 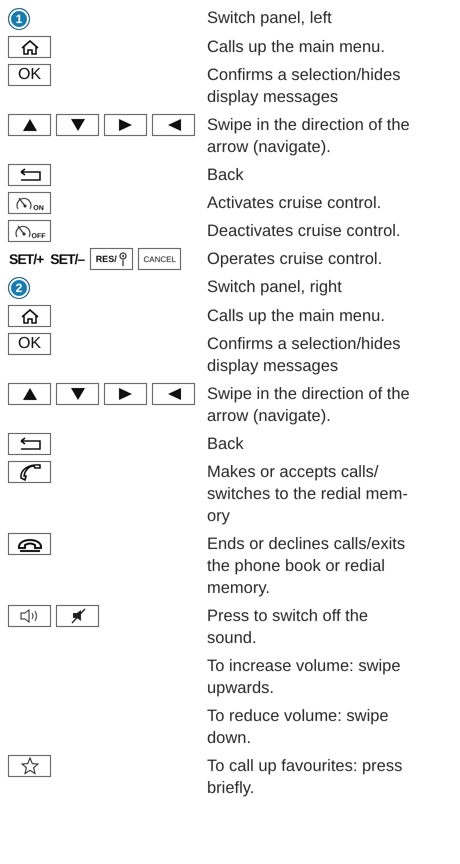 I want to click on description-text: To increase volume: swipe upwards., so click(x=304, y=677).